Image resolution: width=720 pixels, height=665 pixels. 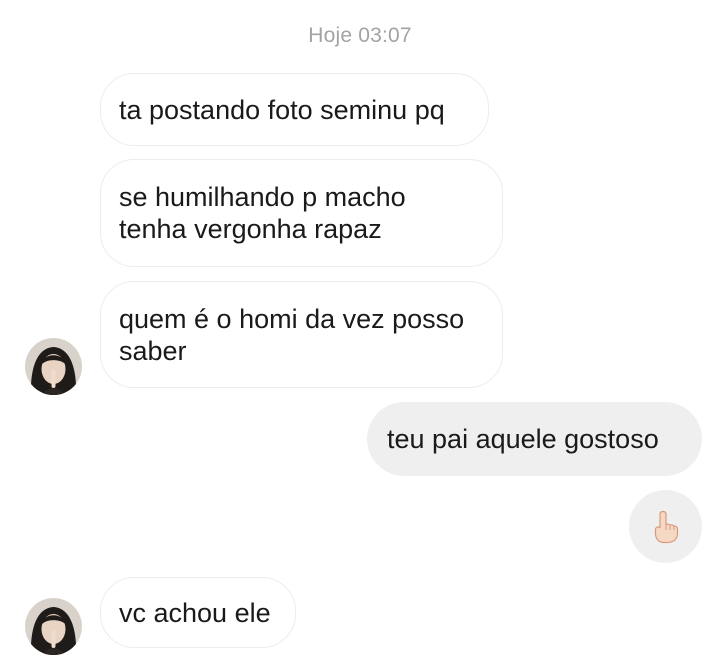 I want to click on incoming-message-bubble: ta postando foto seminu pq, so click(x=294, y=109).